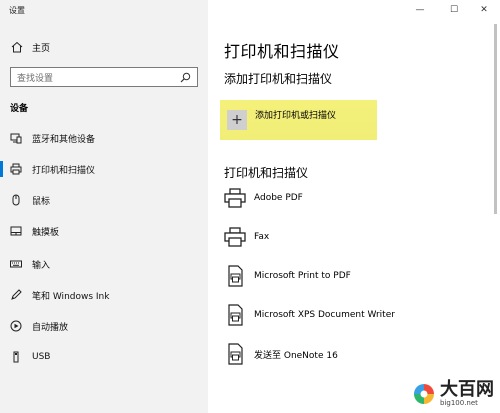  What do you see at coordinates (495, 119) in the screenshot?
I see `scrollbar` at bounding box center [495, 119].